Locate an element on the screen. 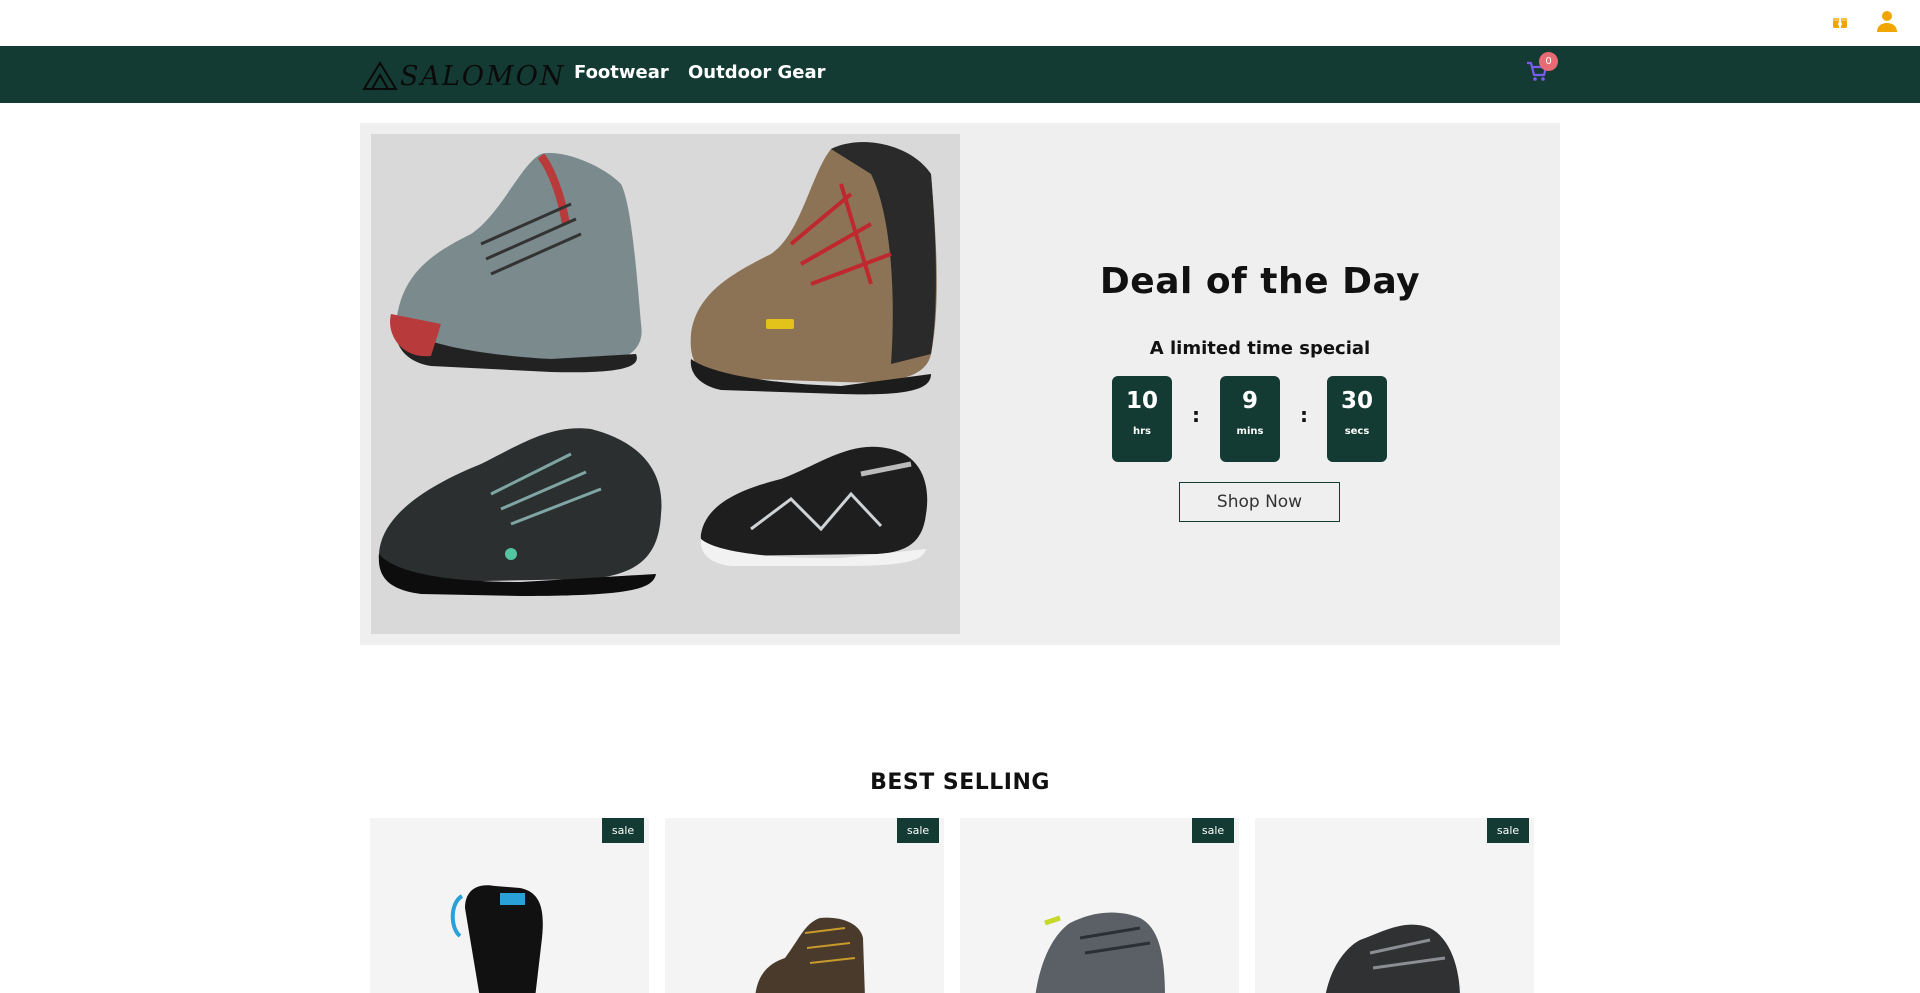 This screenshot has height=993, width=1920. hydration-pack-image is located at coordinates (496, 939).